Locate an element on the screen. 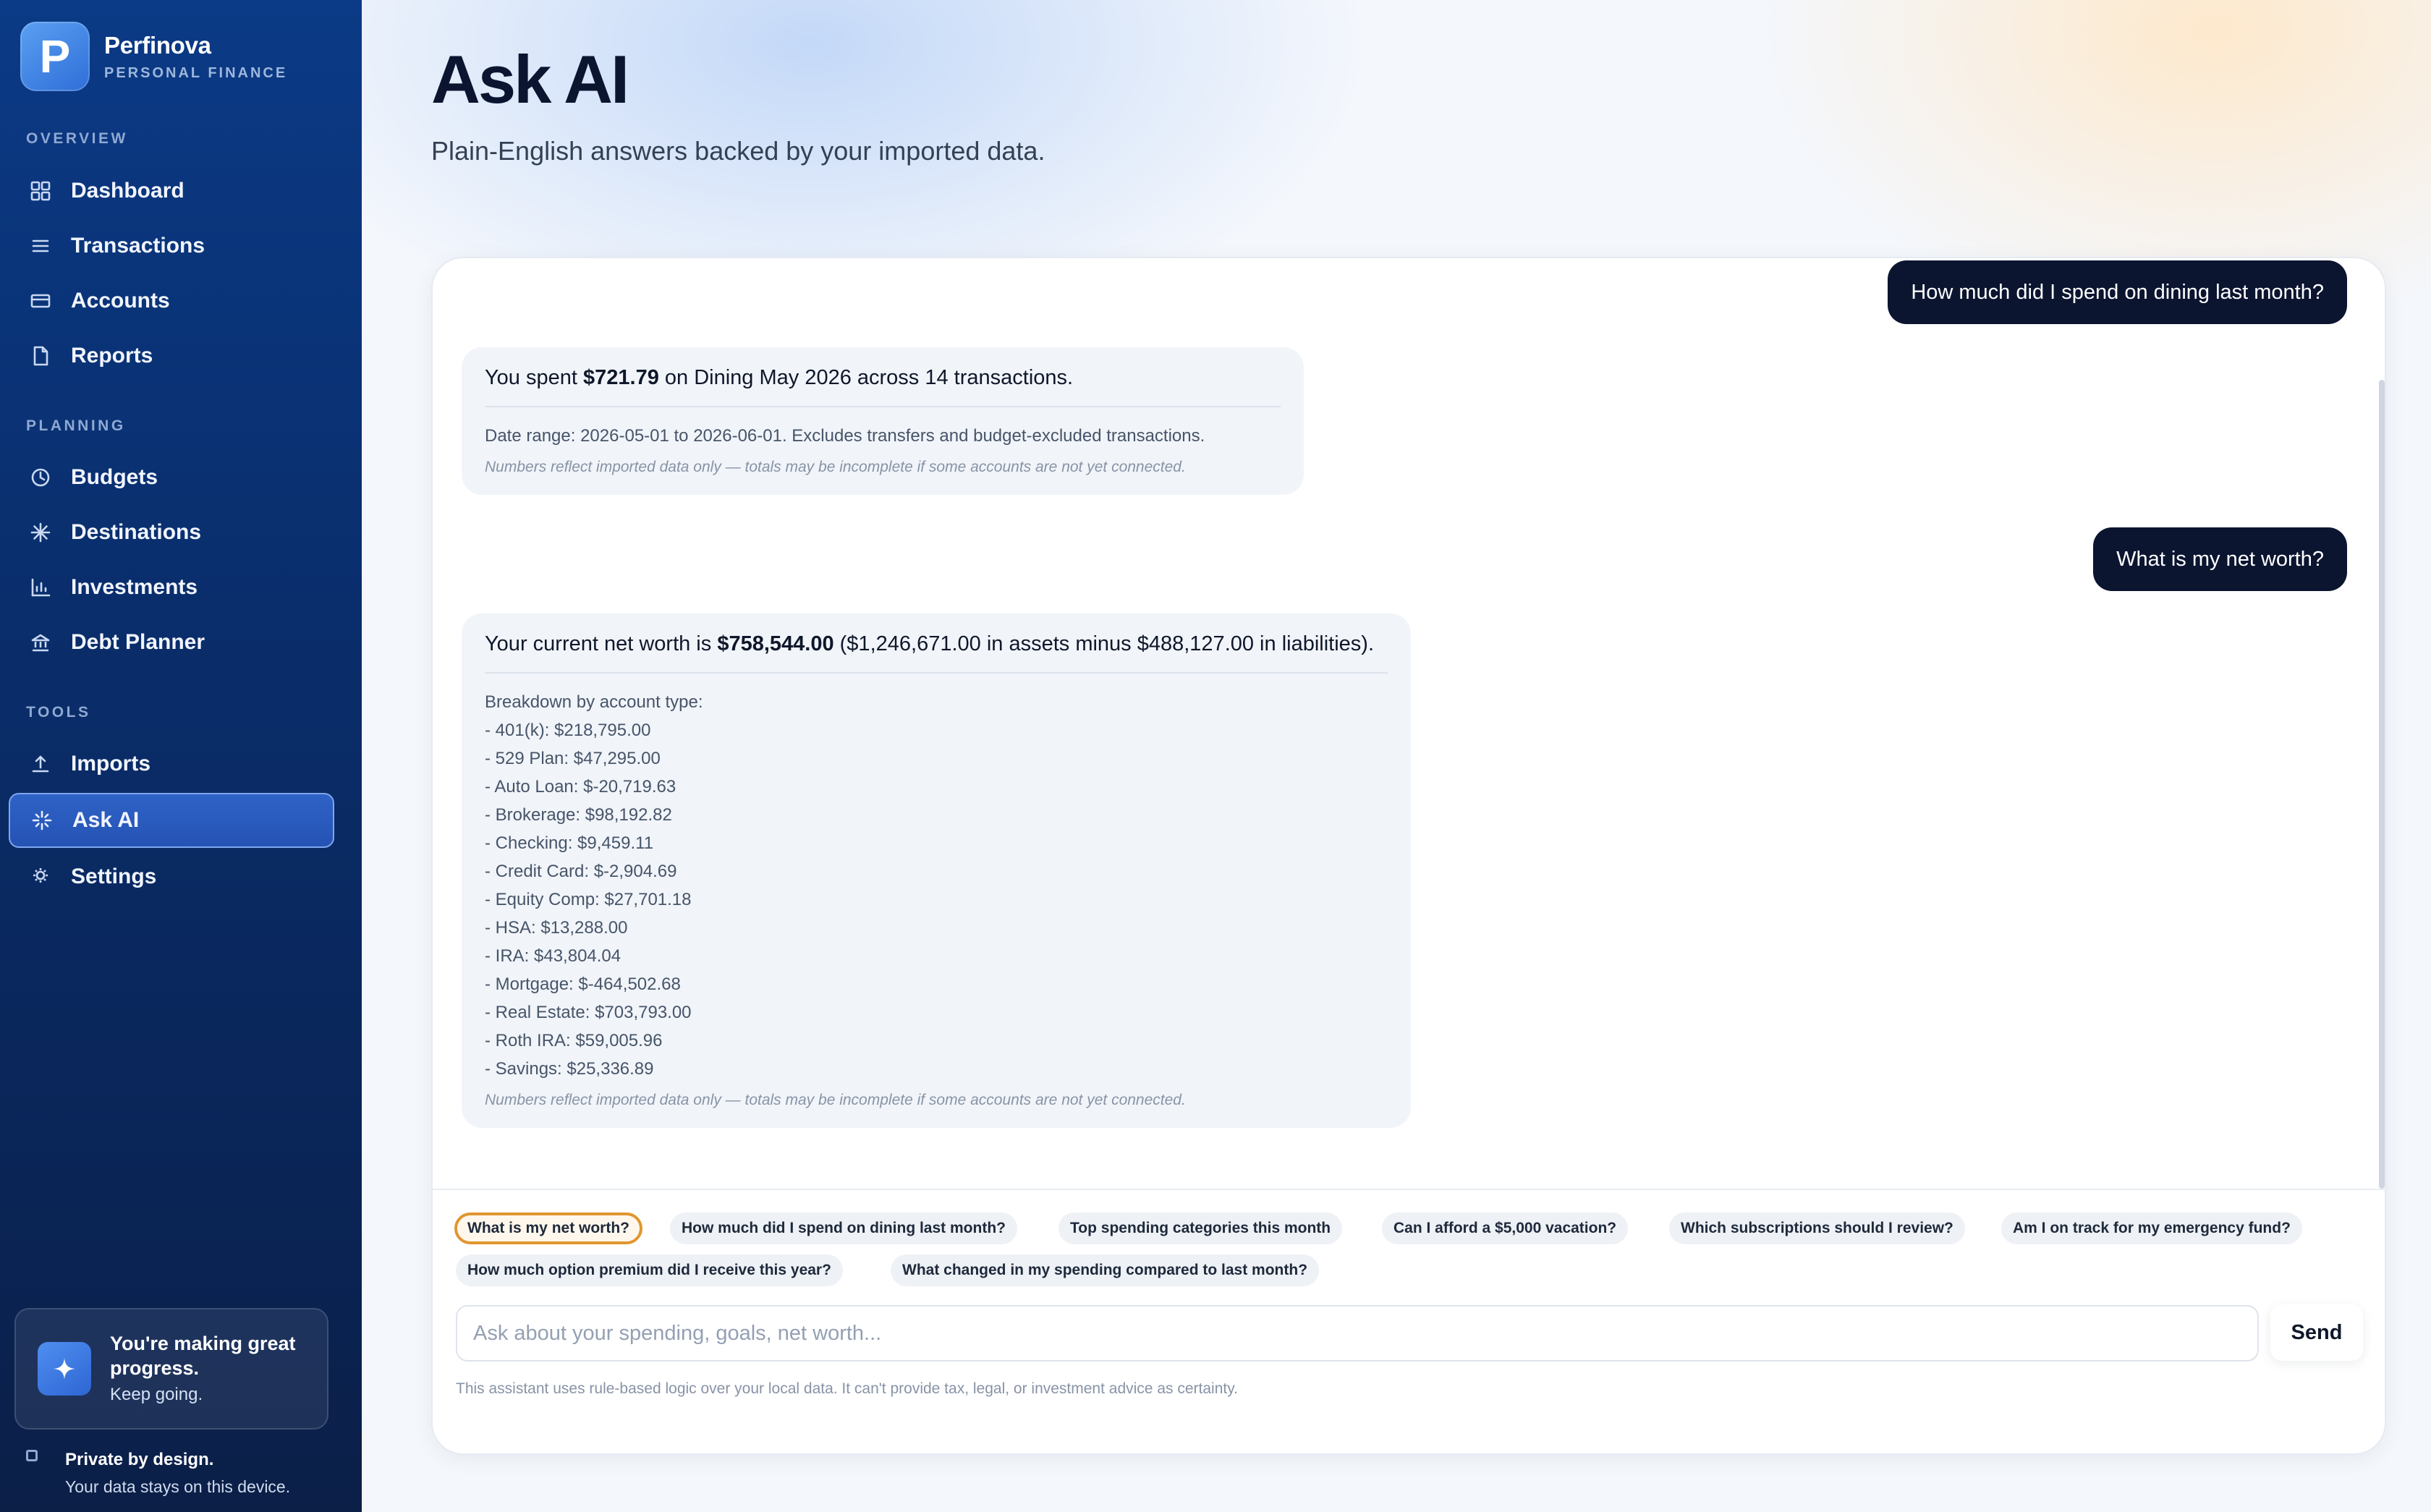 Image resolution: width=2431 pixels, height=1512 pixels. asterisk-icon is located at coordinates (40, 532).